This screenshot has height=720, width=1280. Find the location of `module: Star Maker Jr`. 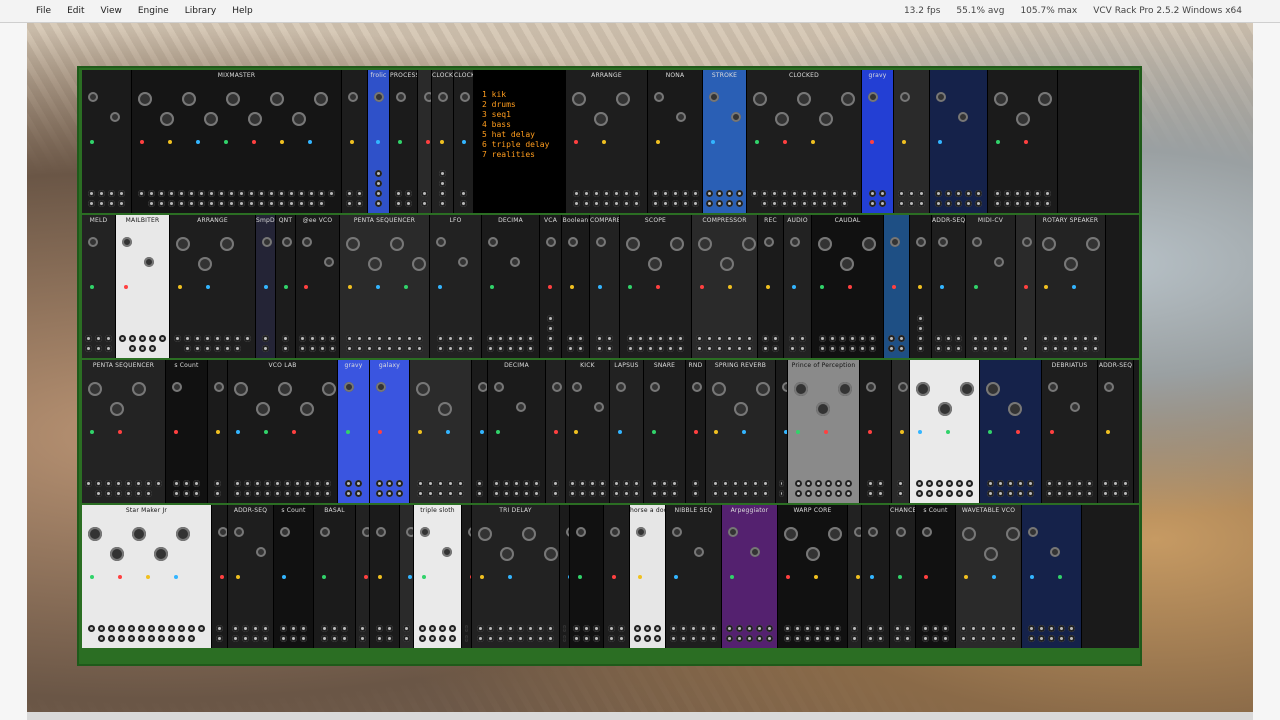

module: Star Maker Jr is located at coordinates (147, 576).